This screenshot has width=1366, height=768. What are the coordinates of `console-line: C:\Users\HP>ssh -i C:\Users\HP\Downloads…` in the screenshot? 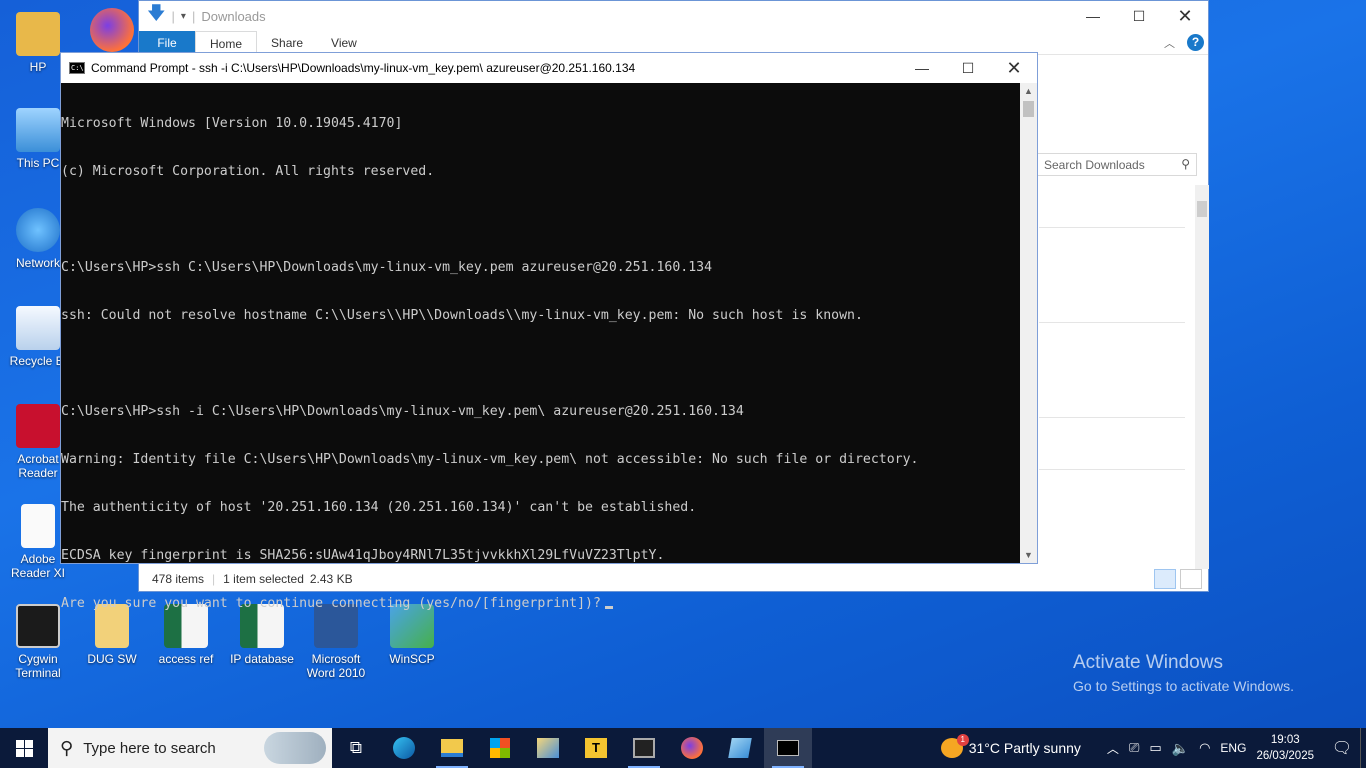 It's located at (402, 411).